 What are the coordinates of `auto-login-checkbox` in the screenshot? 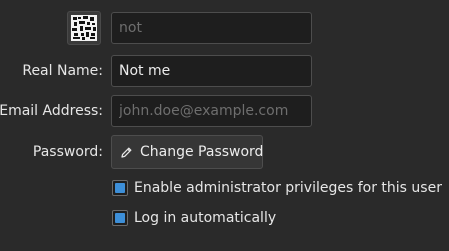 It's located at (120, 218).